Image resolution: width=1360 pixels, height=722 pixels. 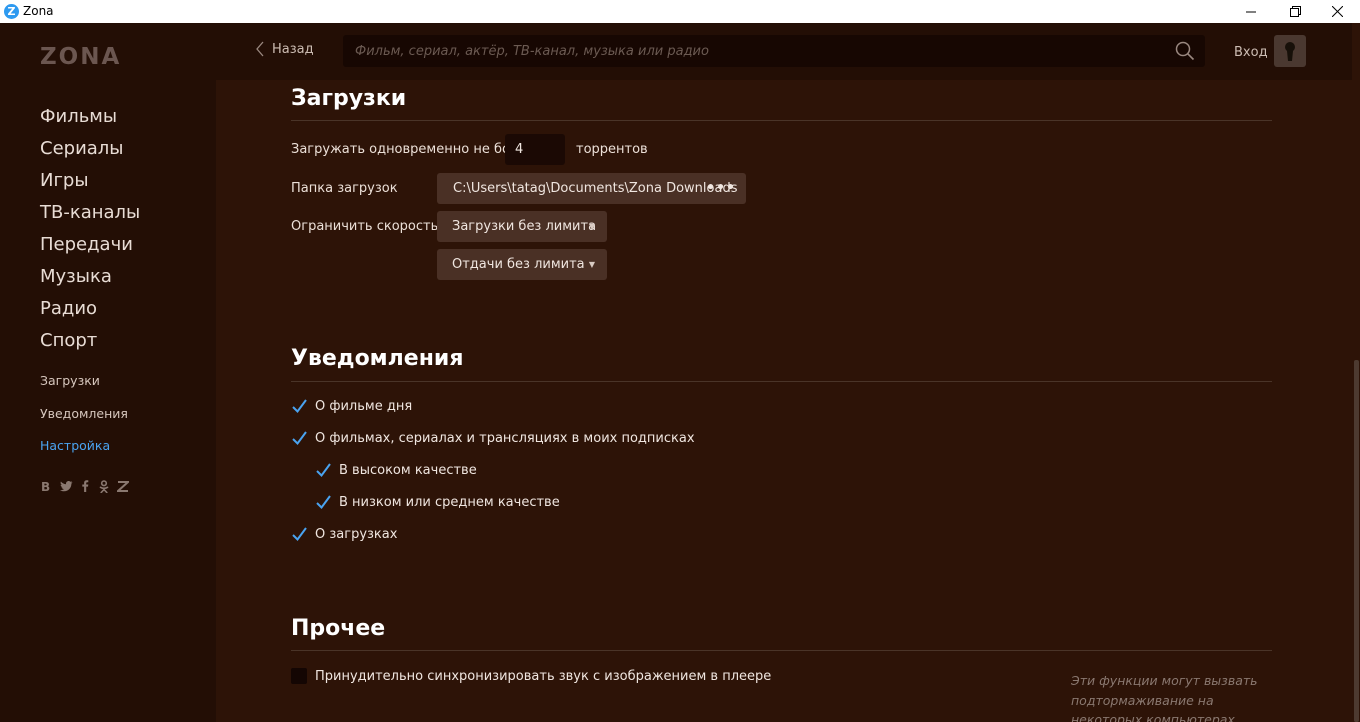 I want to click on minimize-icon, so click(x=1251, y=11).